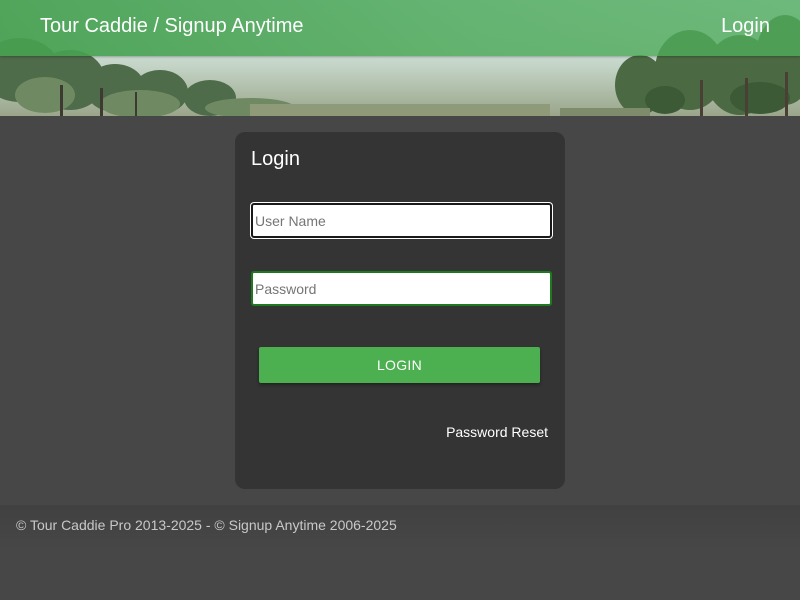 Image resolution: width=800 pixels, height=600 pixels. Describe the element at coordinates (497, 432) in the screenshot. I see `password-reset-link: Password Reset` at that location.